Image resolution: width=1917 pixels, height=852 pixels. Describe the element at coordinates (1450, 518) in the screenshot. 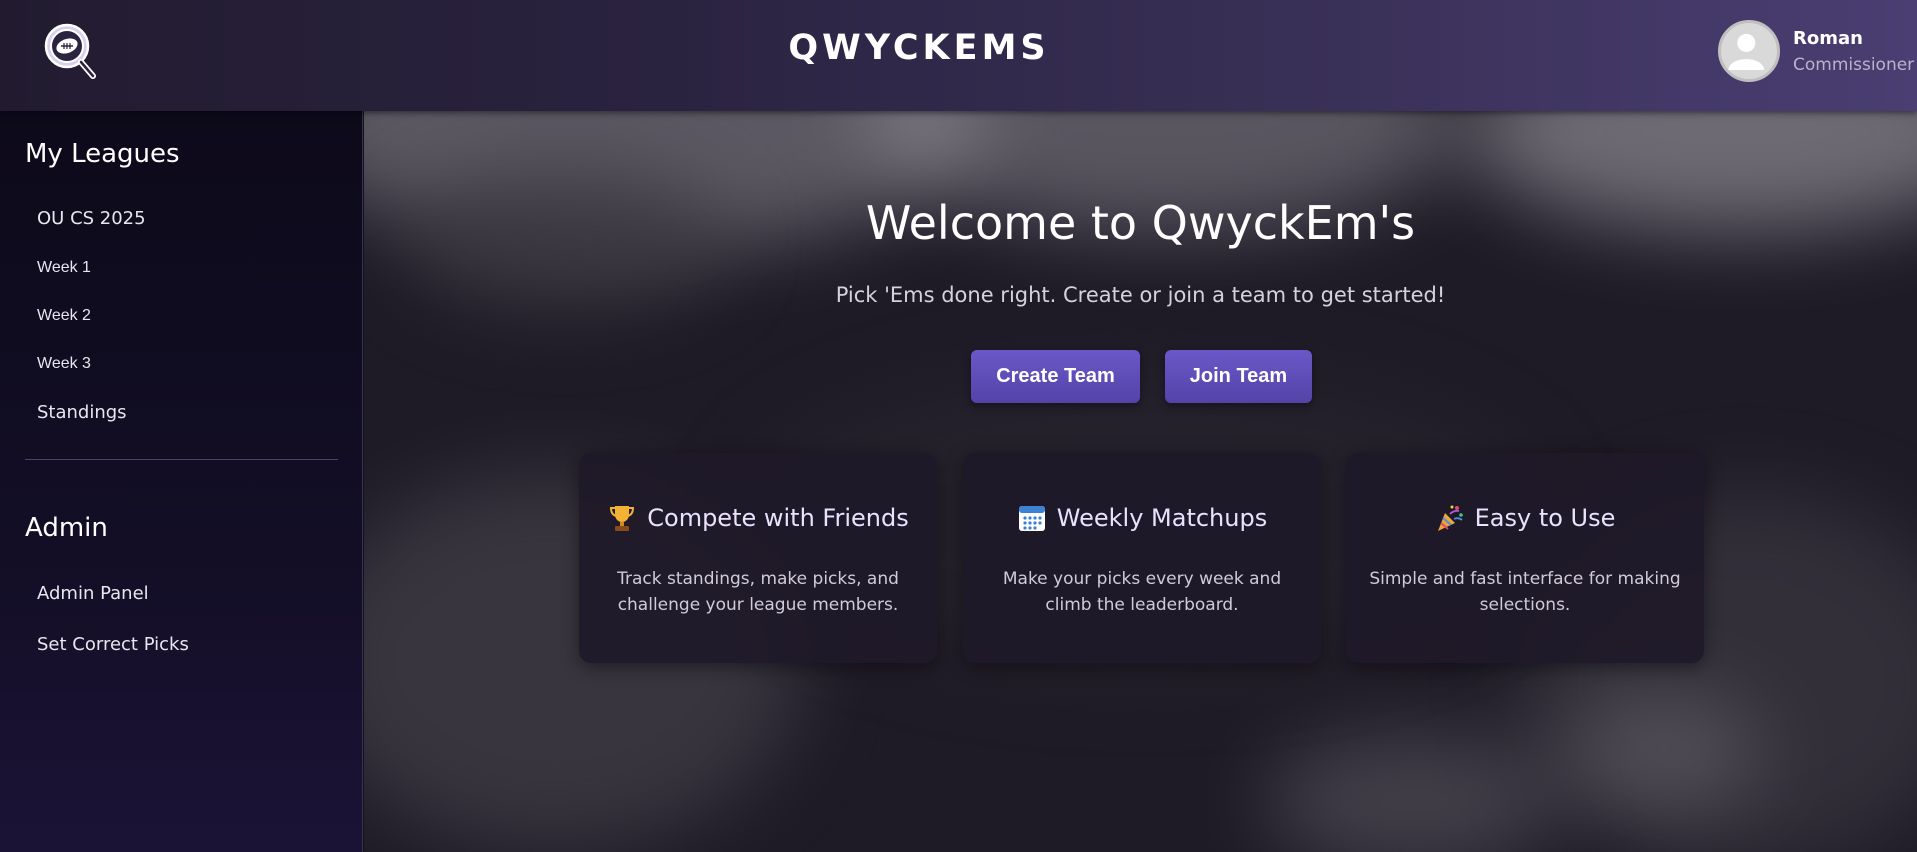

I see `party-popper-icon` at that location.